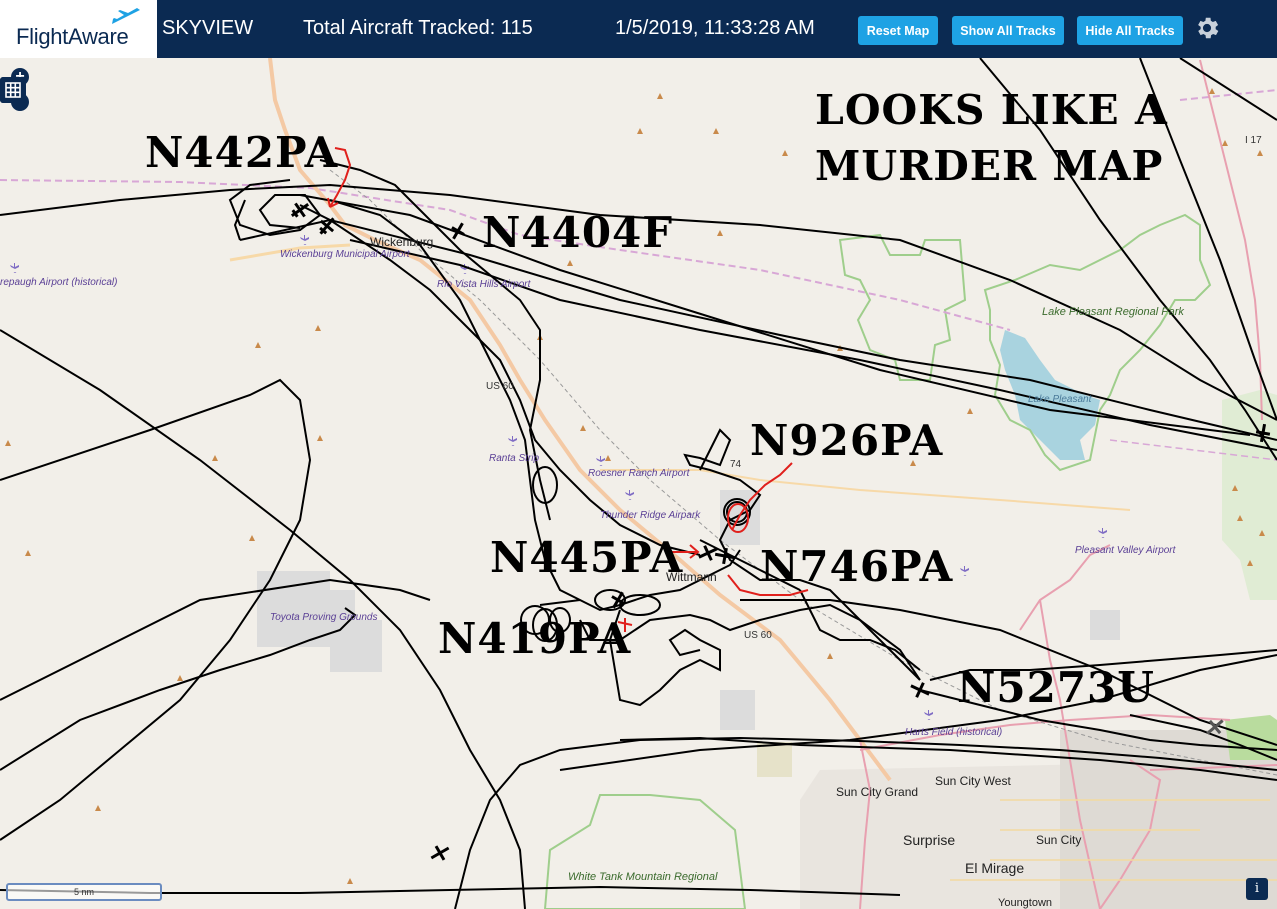 This screenshot has height=909, width=1277. What do you see at coordinates (1130, 30) in the screenshot?
I see `hide-all-tracks-button: Hide All Tracks` at bounding box center [1130, 30].